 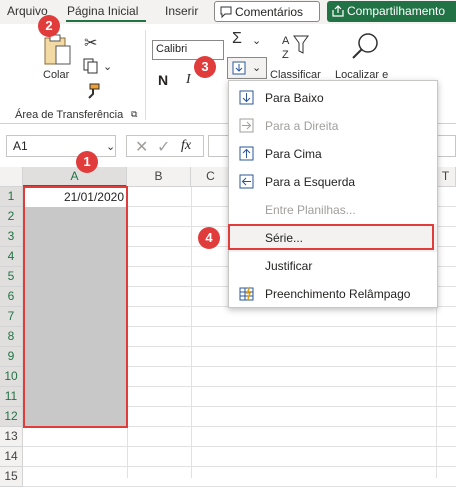 What do you see at coordinates (11, 397) in the screenshot?
I see `row-header: 11` at bounding box center [11, 397].